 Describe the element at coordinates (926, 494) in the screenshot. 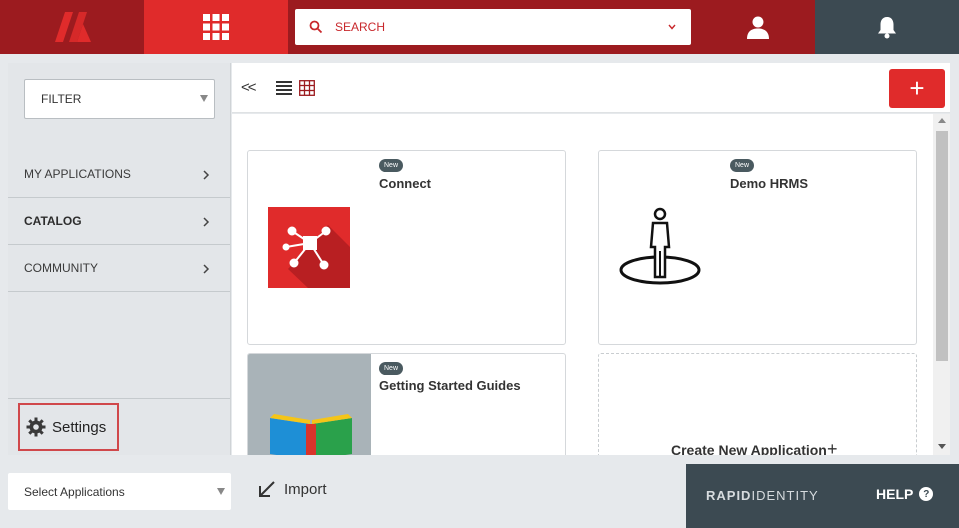

I see `question-circle-icon: ?` at that location.